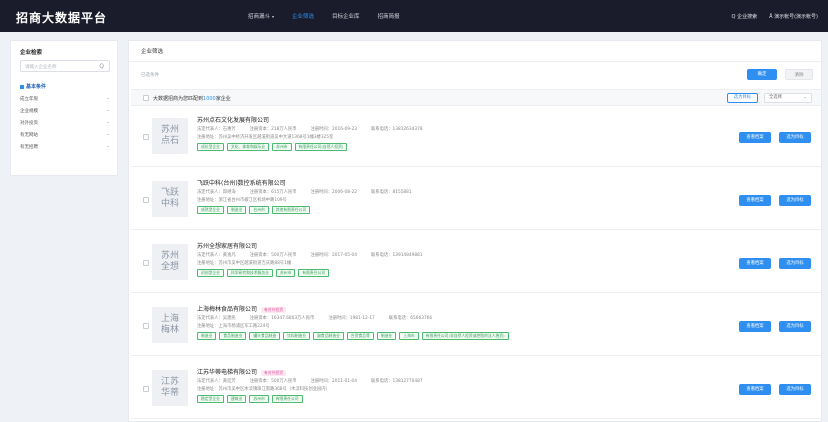 This screenshot has width=828, height=422. I want to click on registration-date: 注册时间：2011-01-04, so click(334, 381).